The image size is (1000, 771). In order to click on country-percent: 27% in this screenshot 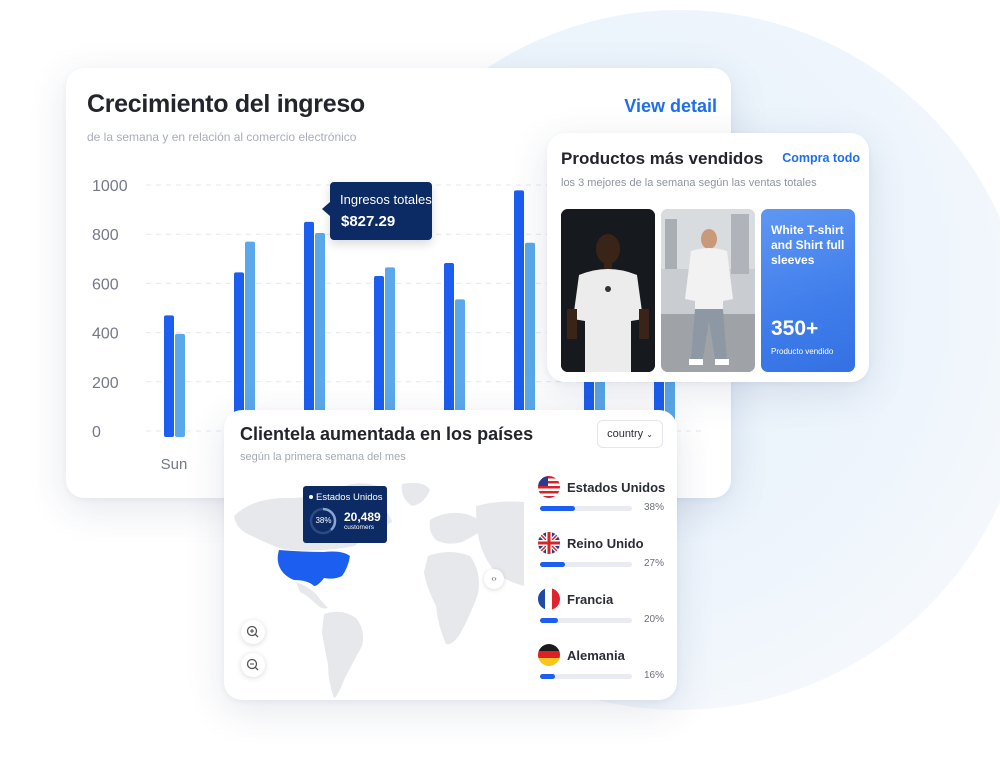, I will do `click(653, 563)`.